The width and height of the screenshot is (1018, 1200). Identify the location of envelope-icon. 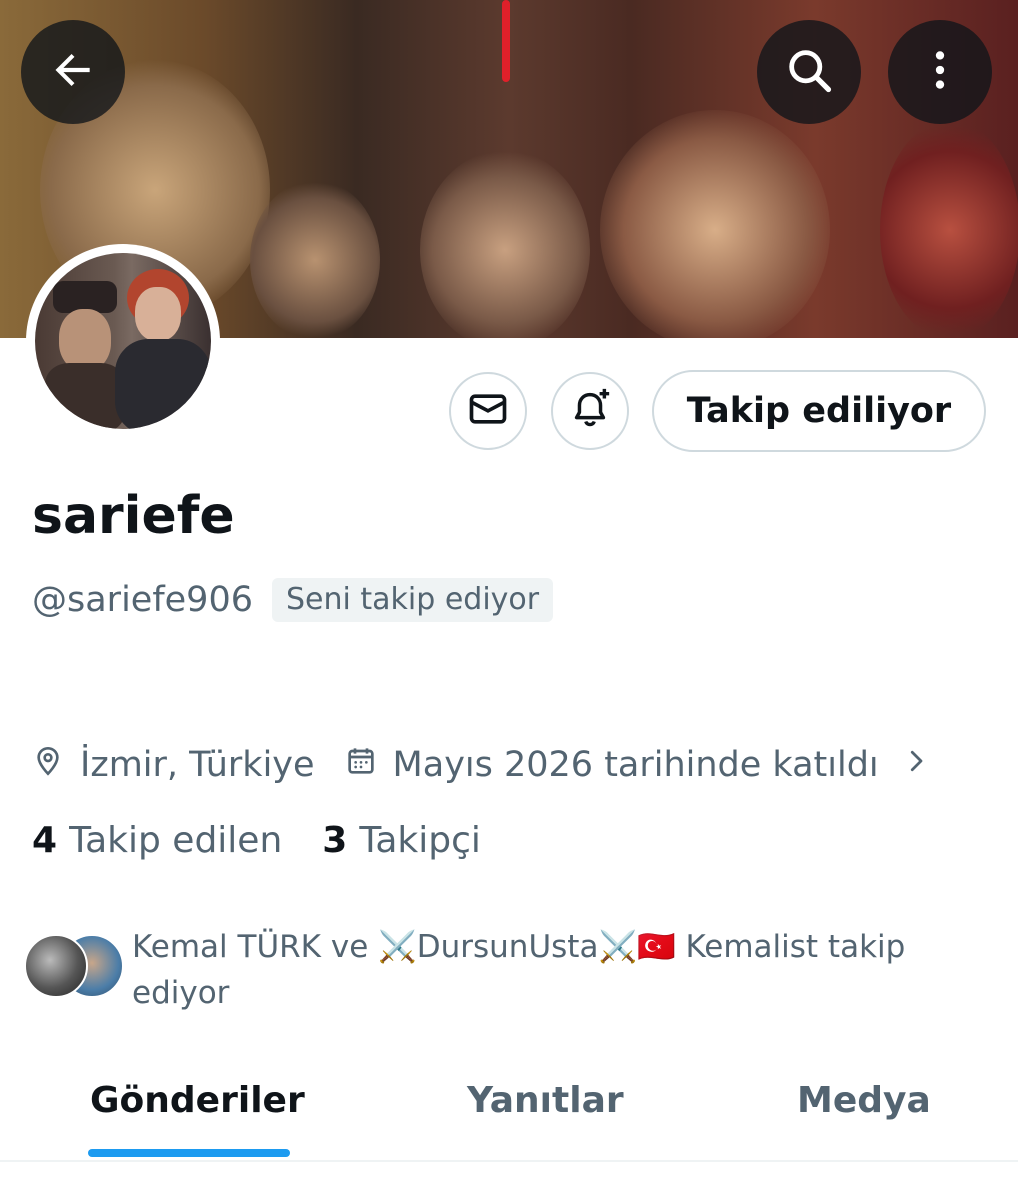
(488, 411).